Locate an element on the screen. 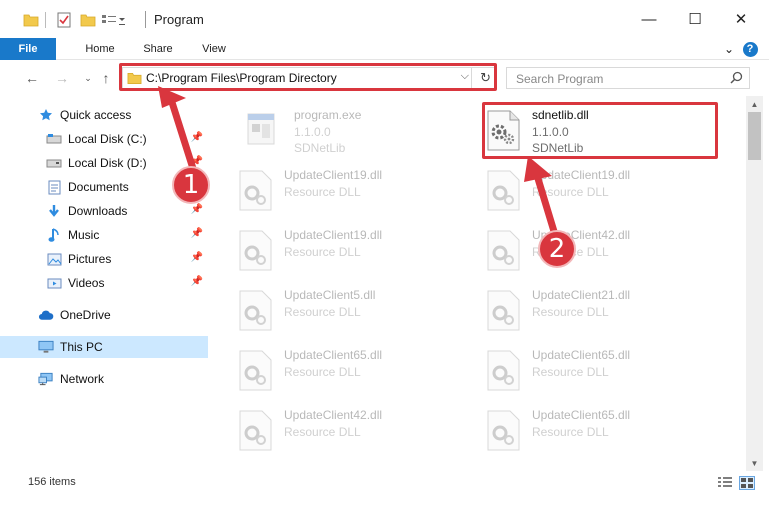  sidebar-item-label: Local Disk (D:) is located at coordinates (107, 163).